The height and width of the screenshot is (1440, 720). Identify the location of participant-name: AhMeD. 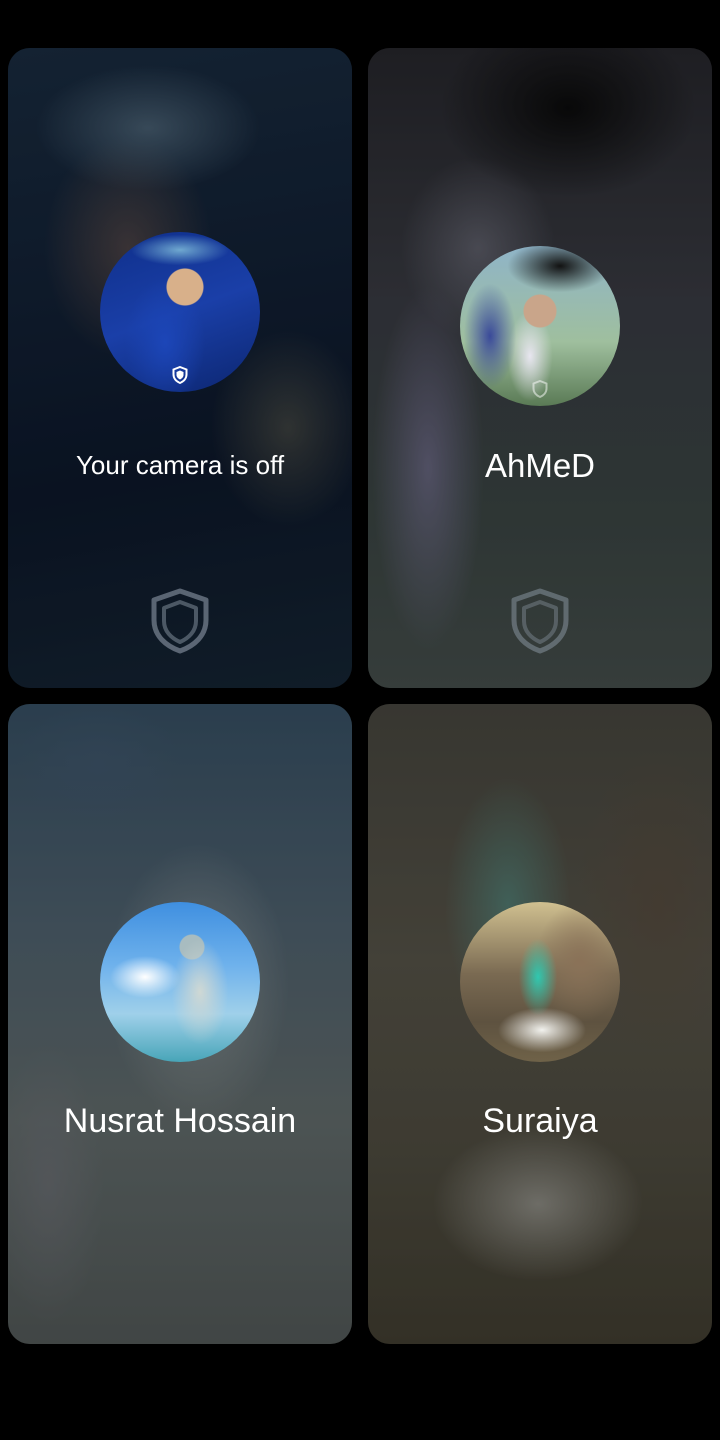
(540, 465).